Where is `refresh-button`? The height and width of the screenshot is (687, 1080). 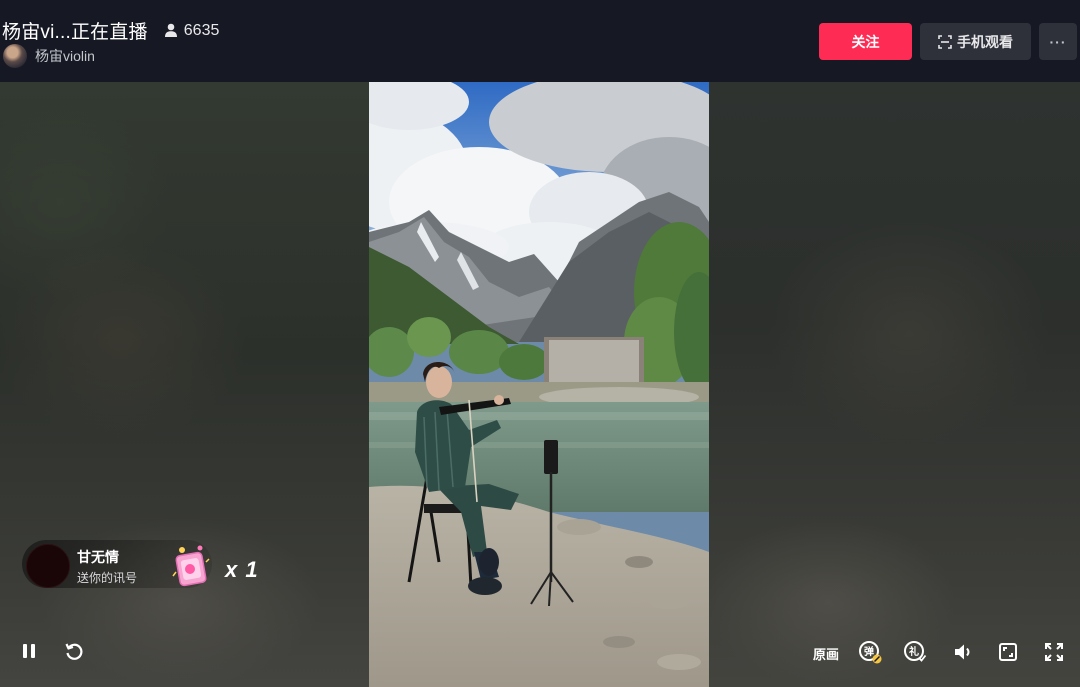
refresh-button is located at coordinates (74, 651).